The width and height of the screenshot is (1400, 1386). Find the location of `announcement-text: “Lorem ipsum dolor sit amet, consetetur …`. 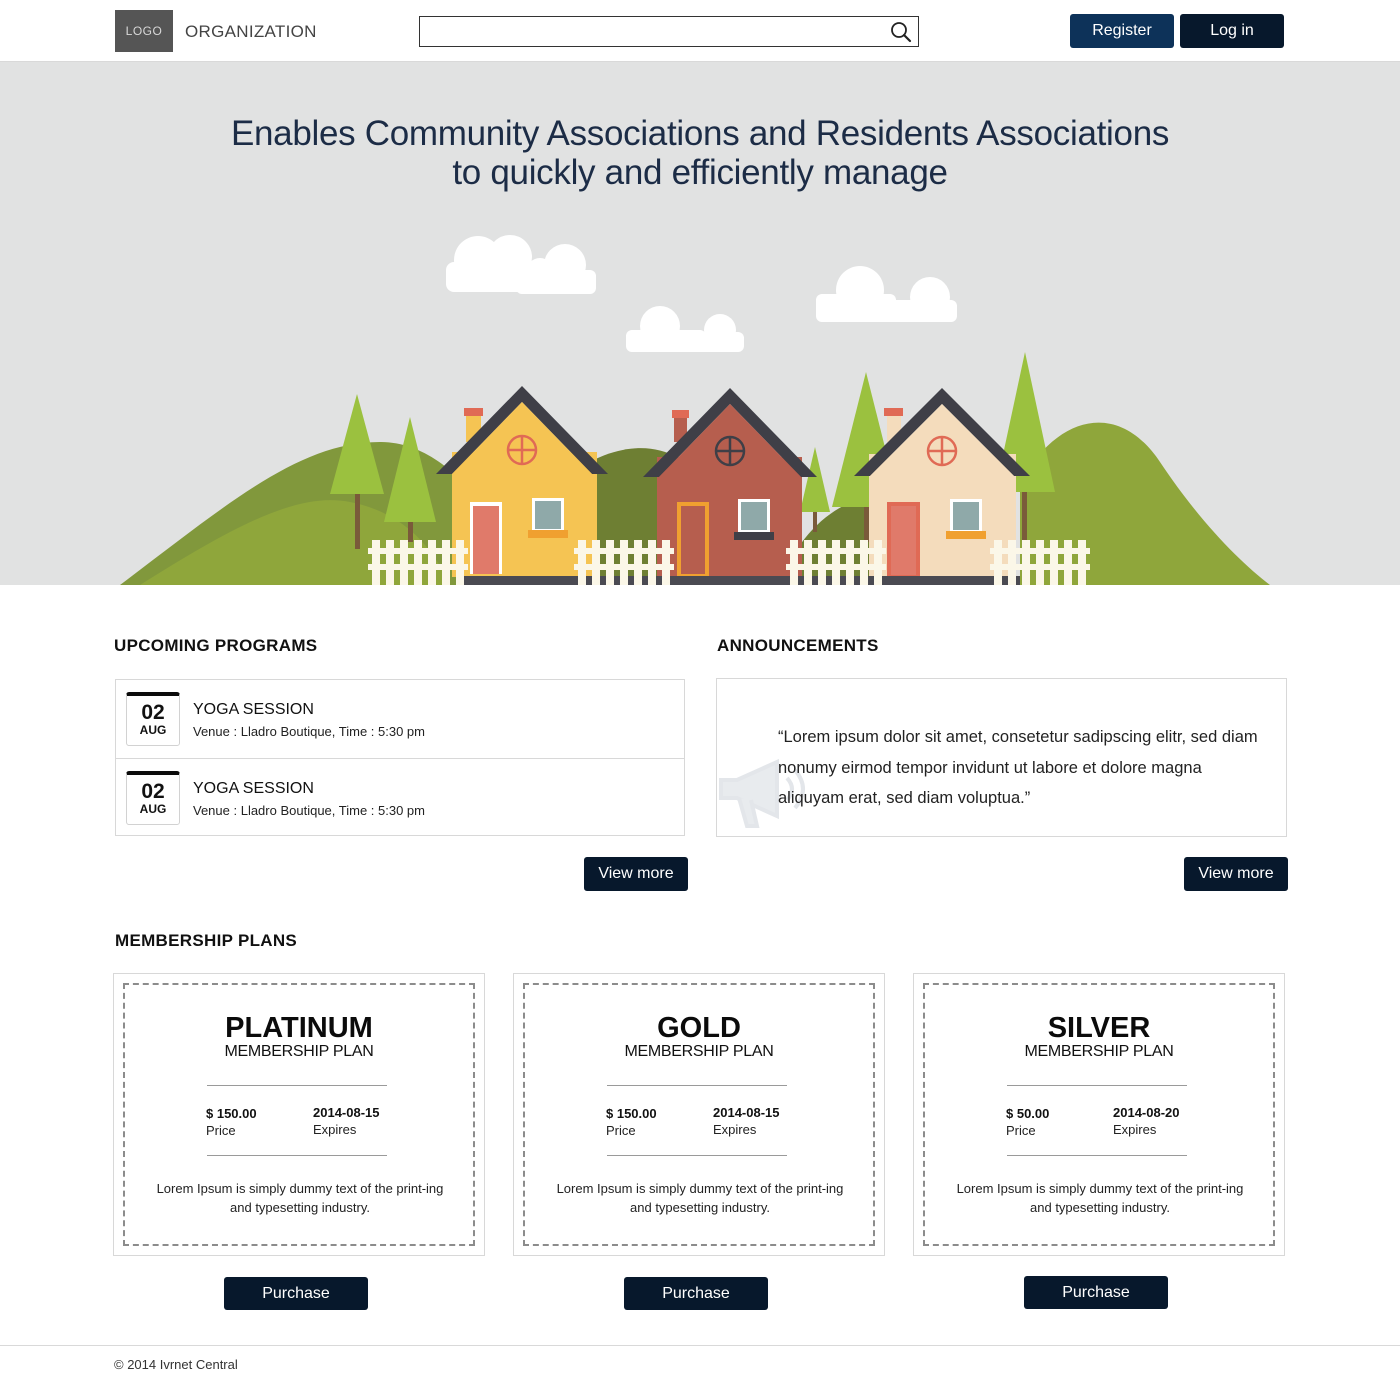

announcement-text: “Lorem ipsum dolor sit amet, consetetur … is located at coordinates (1018, 767).